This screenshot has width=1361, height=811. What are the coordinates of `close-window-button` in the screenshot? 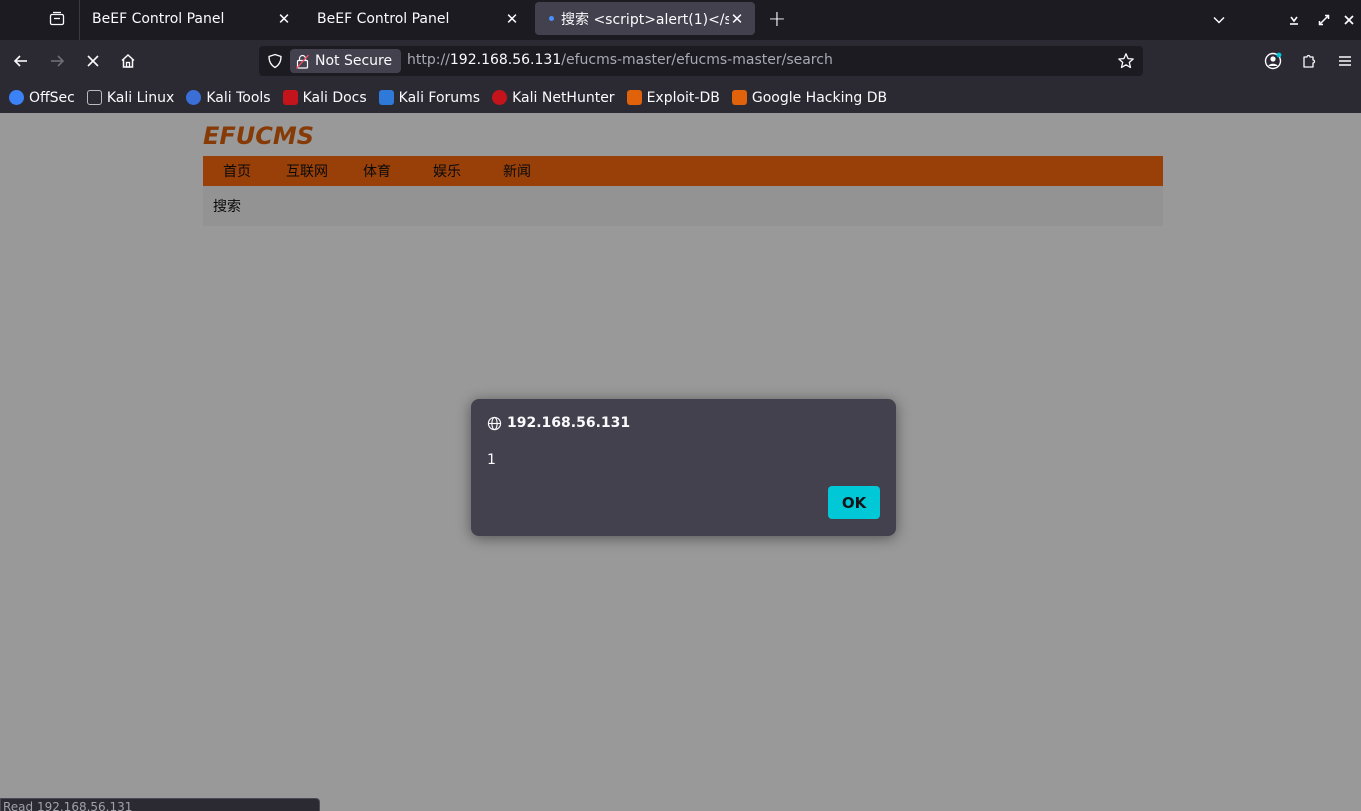 It's located at (1349, 20).